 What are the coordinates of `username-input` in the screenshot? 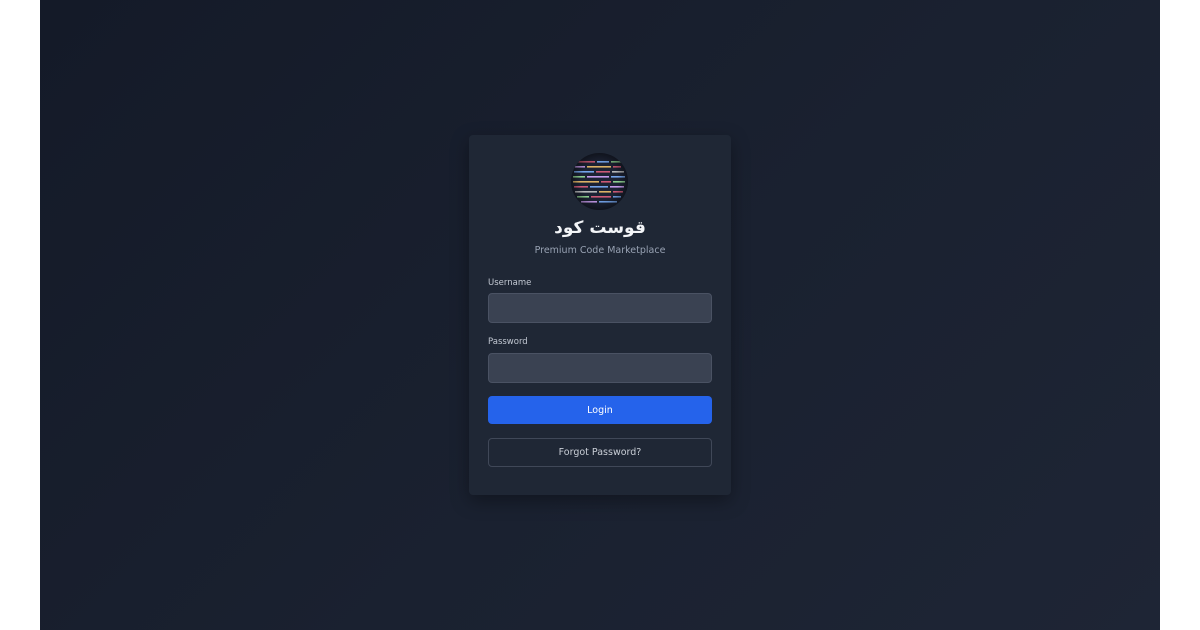 It's located at (600, 308).